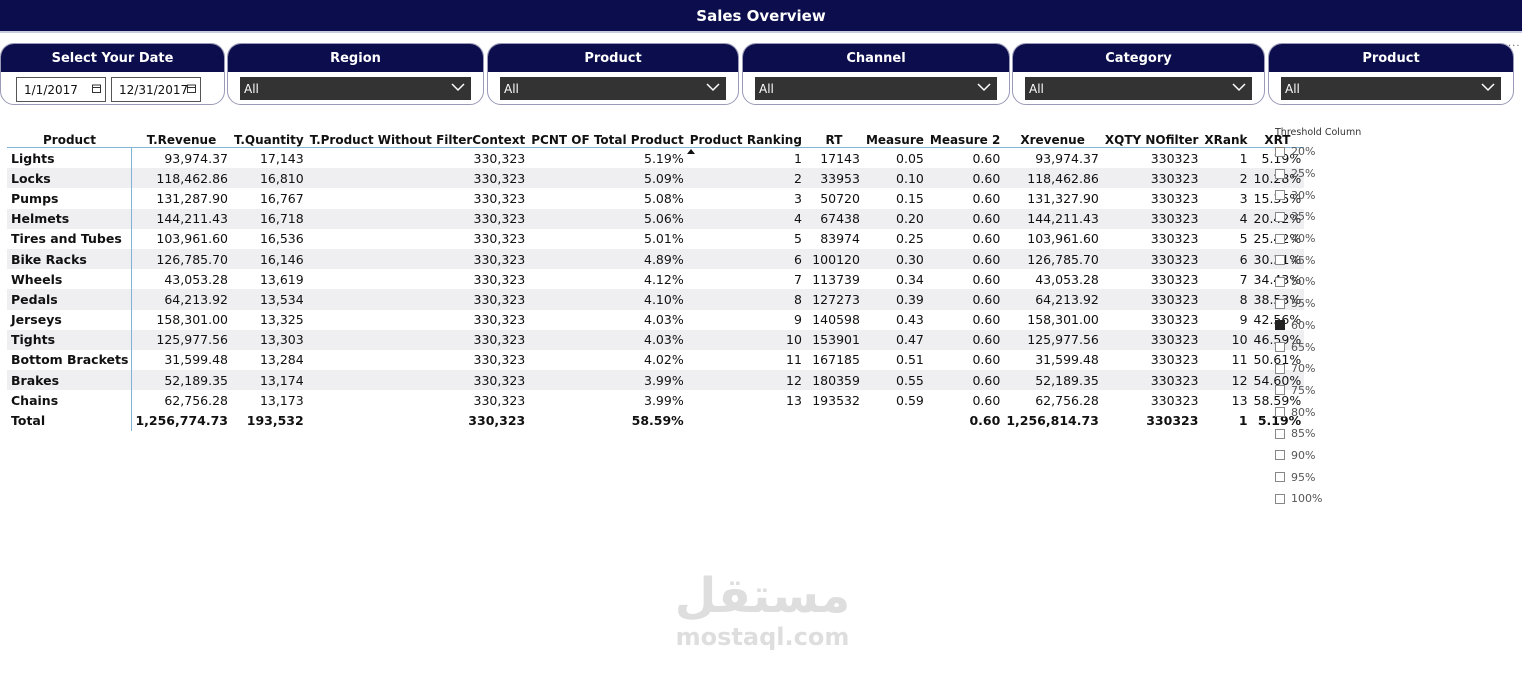 This screenshot has width=1522, height=675. I want to click on table-cell: 144,211.43, so click(1052, 218).